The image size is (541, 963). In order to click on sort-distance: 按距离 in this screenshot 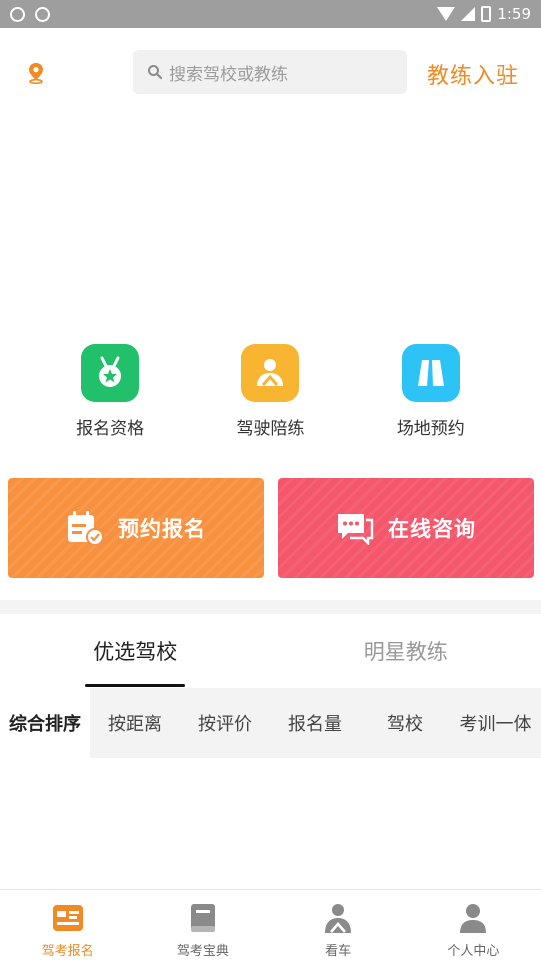, I will do `click(135, 723)`.